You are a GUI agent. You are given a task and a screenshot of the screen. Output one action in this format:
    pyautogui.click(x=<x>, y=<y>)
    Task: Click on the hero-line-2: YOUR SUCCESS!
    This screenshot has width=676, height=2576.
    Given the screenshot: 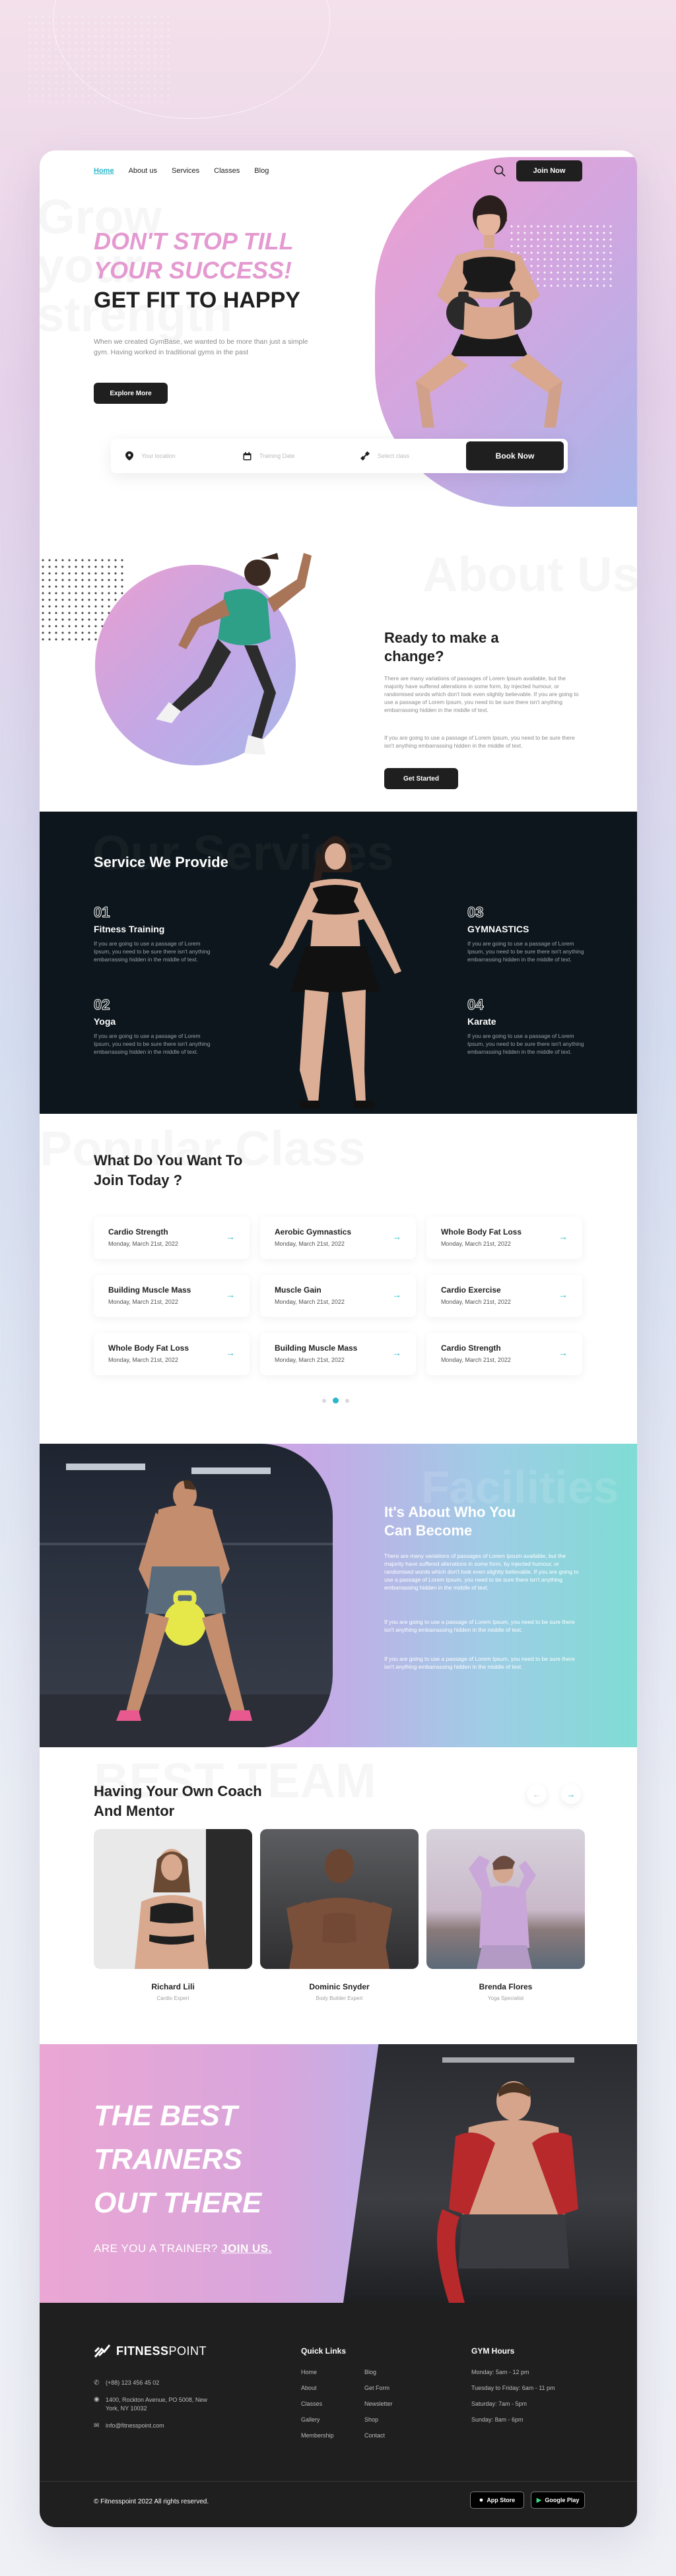 What is the action you would take?
    pyautogui.click(x=193, y=270)
    